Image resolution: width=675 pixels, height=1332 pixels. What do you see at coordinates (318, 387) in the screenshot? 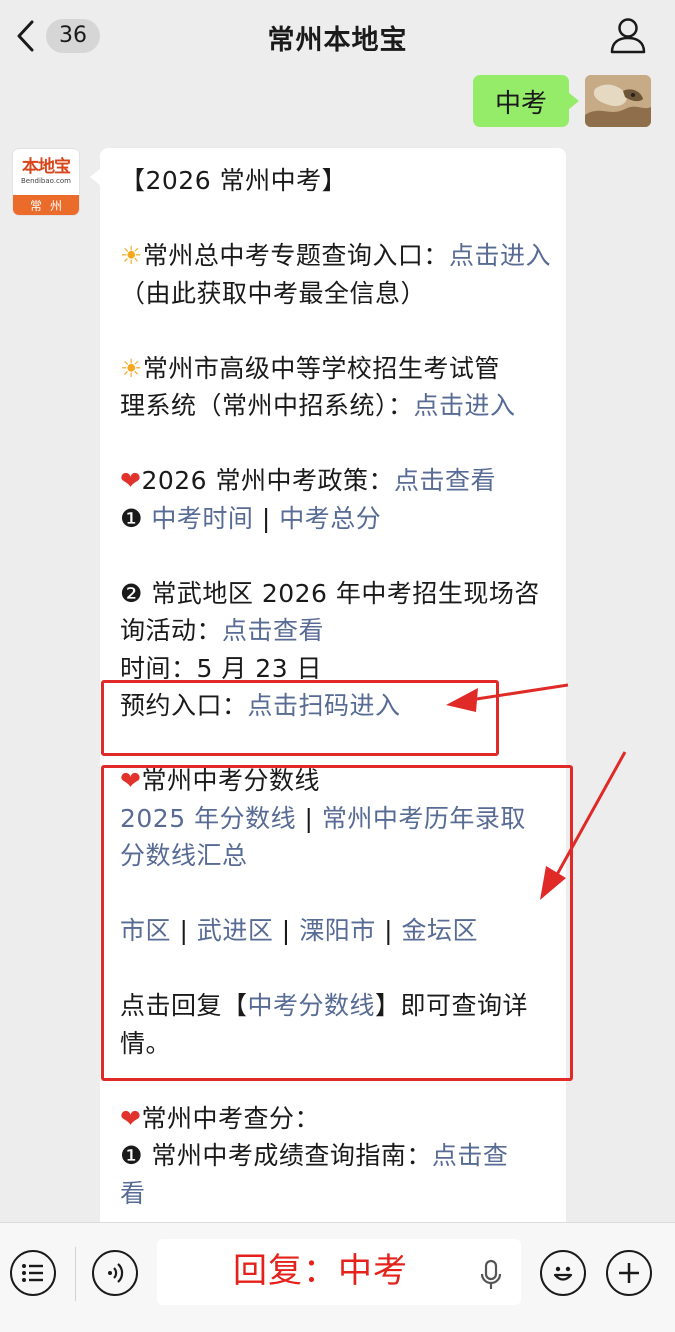
I see `system-entry-line: ☀常州市高级中等学校招生考试管 理系统（常州中招系统）：点击进入` at bounding box center [318, 387].